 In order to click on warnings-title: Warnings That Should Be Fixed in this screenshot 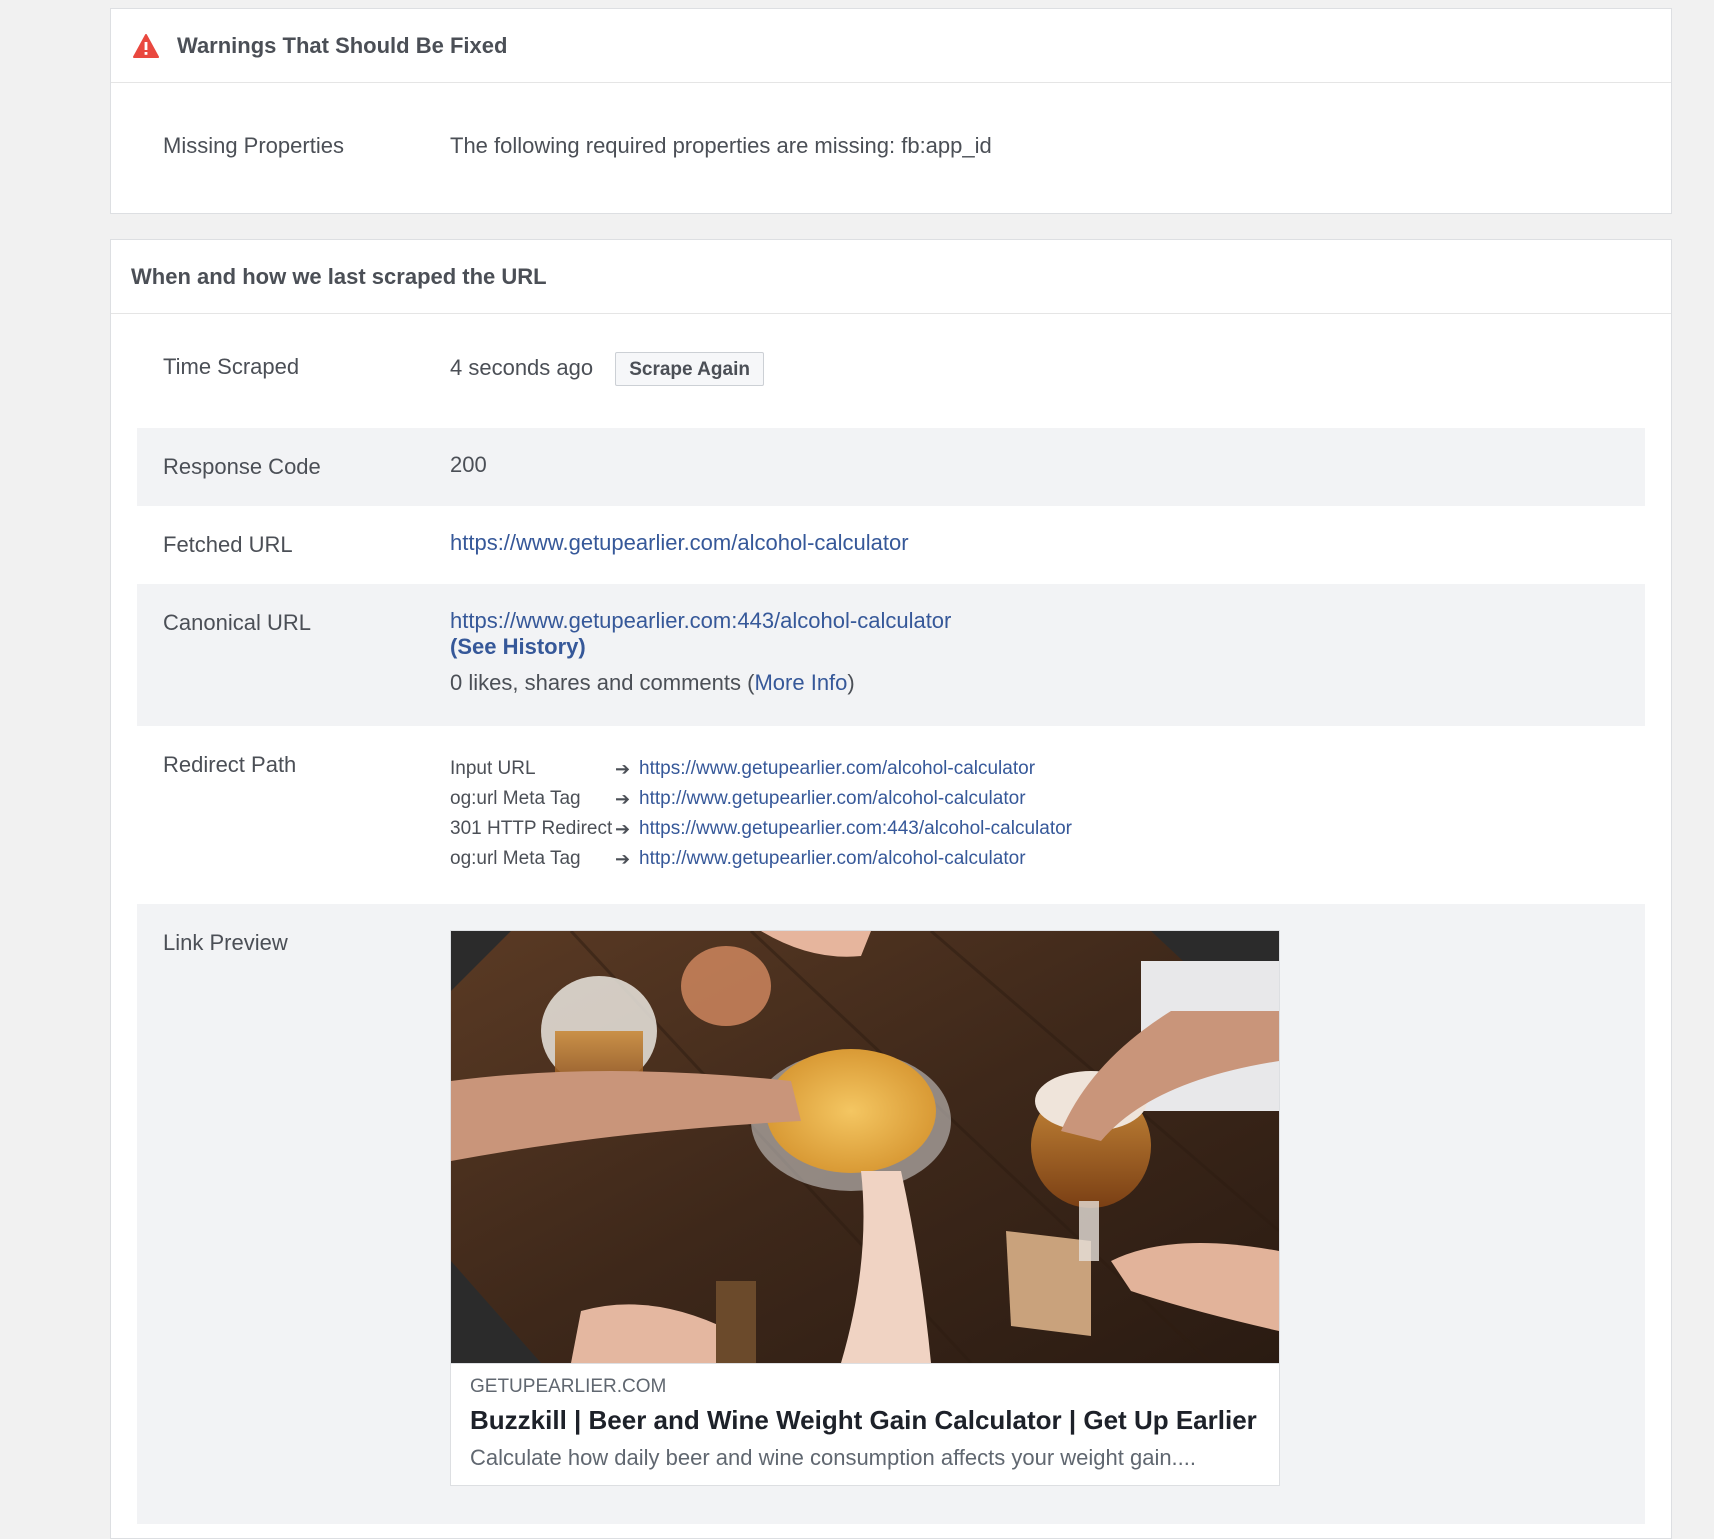, I will do `click(342, 45)`.